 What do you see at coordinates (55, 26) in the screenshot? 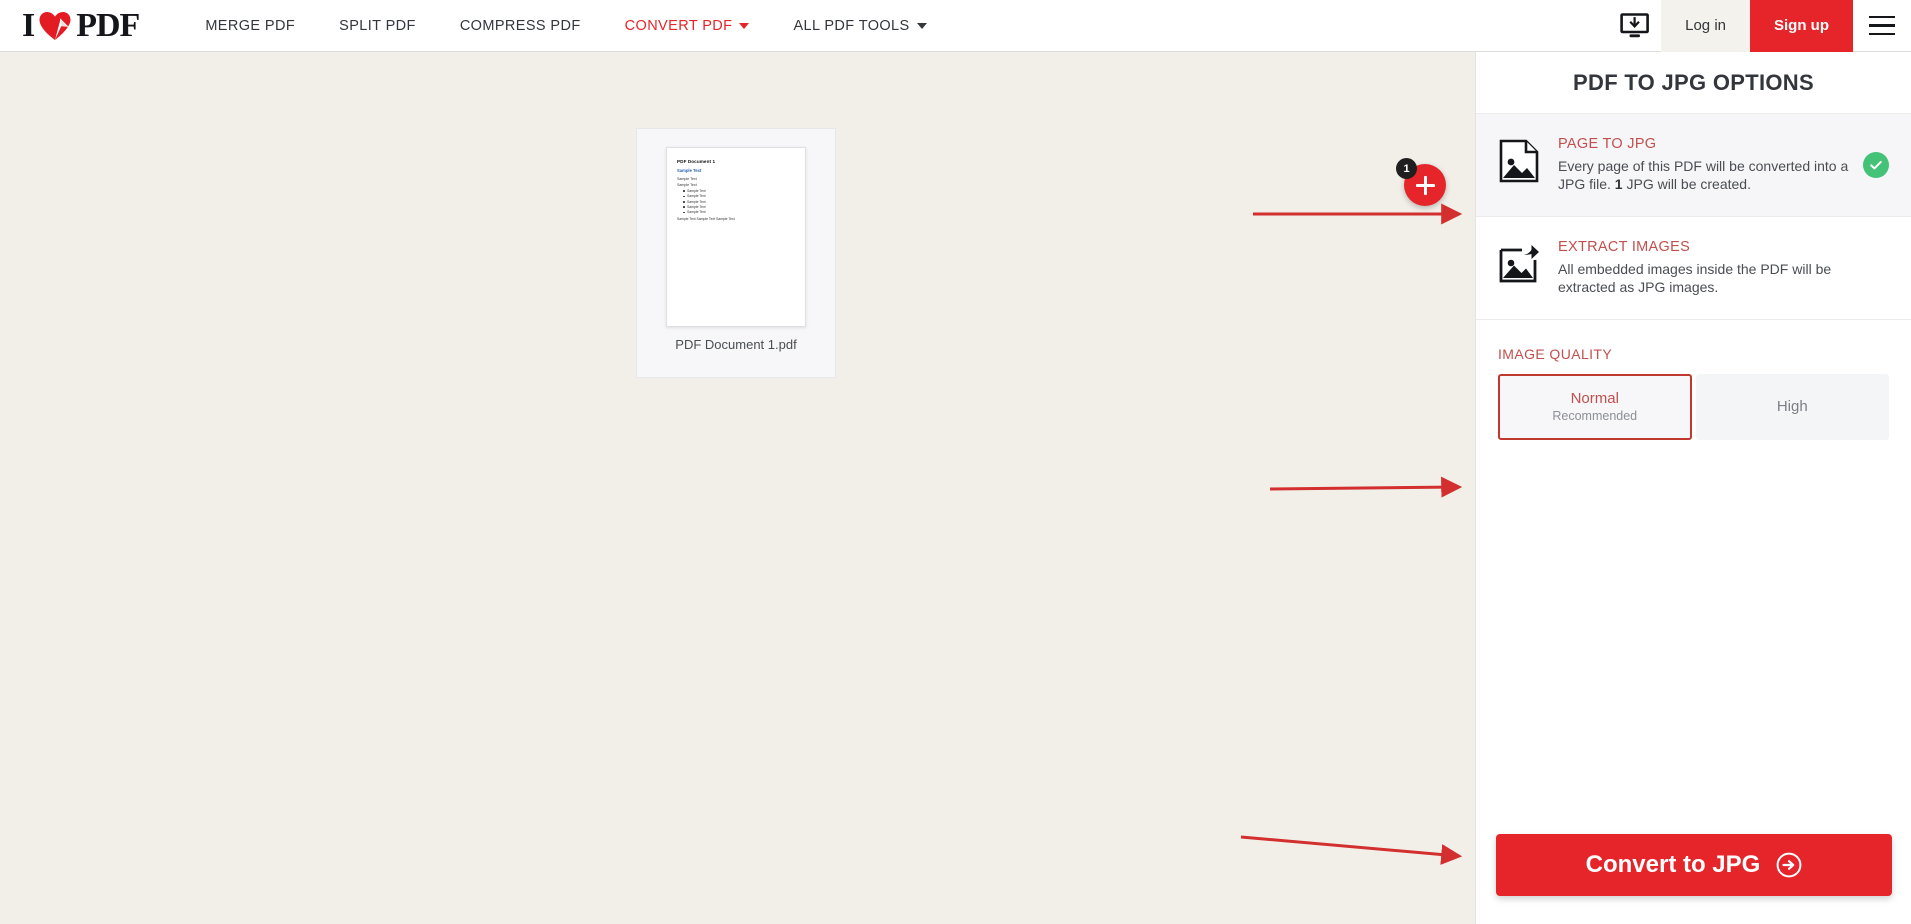
I see `heart-icon` at bounding box center [55, 26].